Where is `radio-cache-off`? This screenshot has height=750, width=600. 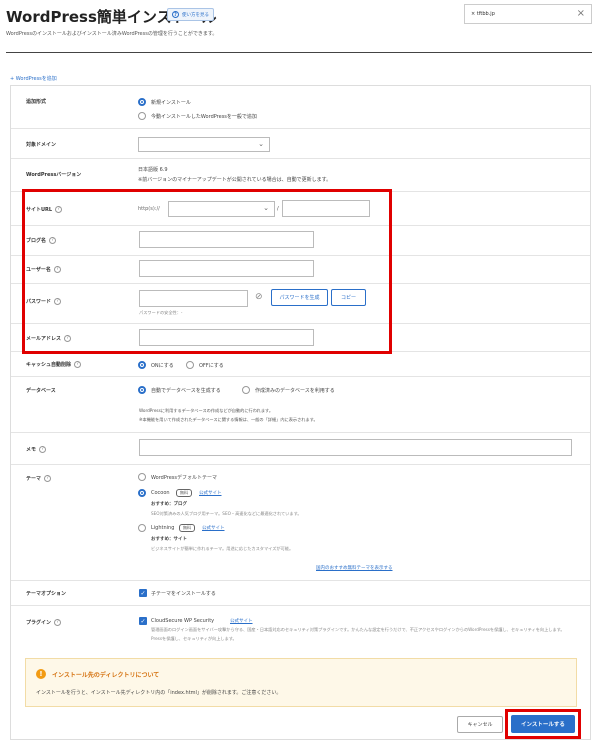 radio-cache-off is located at coordinates (190, 365).